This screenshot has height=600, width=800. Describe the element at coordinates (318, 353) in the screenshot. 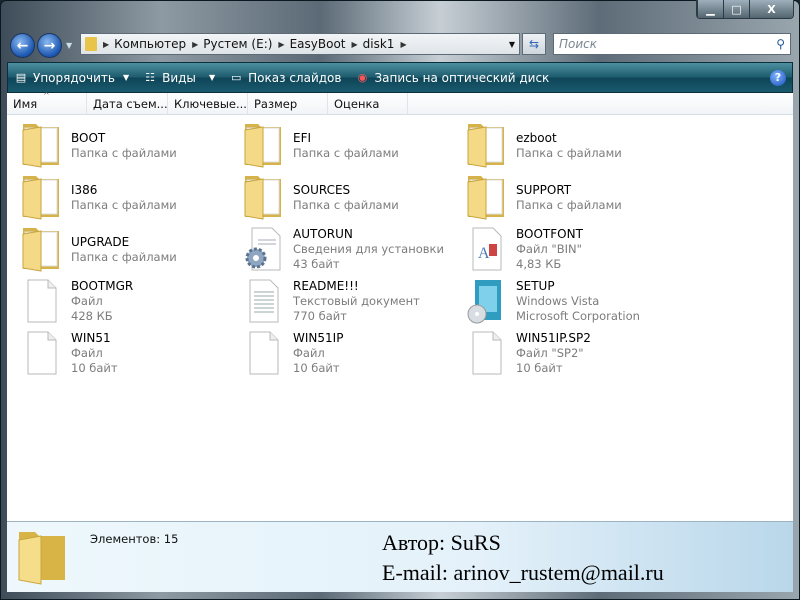

I see `item-text: WIN51IP Файл 10 байт` at that location.